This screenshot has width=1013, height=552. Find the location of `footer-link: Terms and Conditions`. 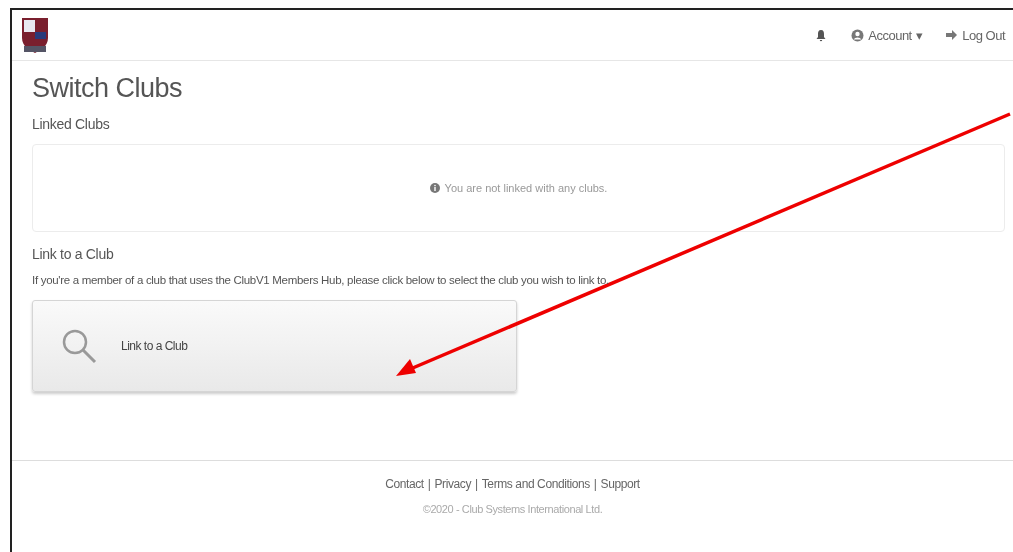

footer-link: Terms and Conditions is located at coordinates (535, 484).